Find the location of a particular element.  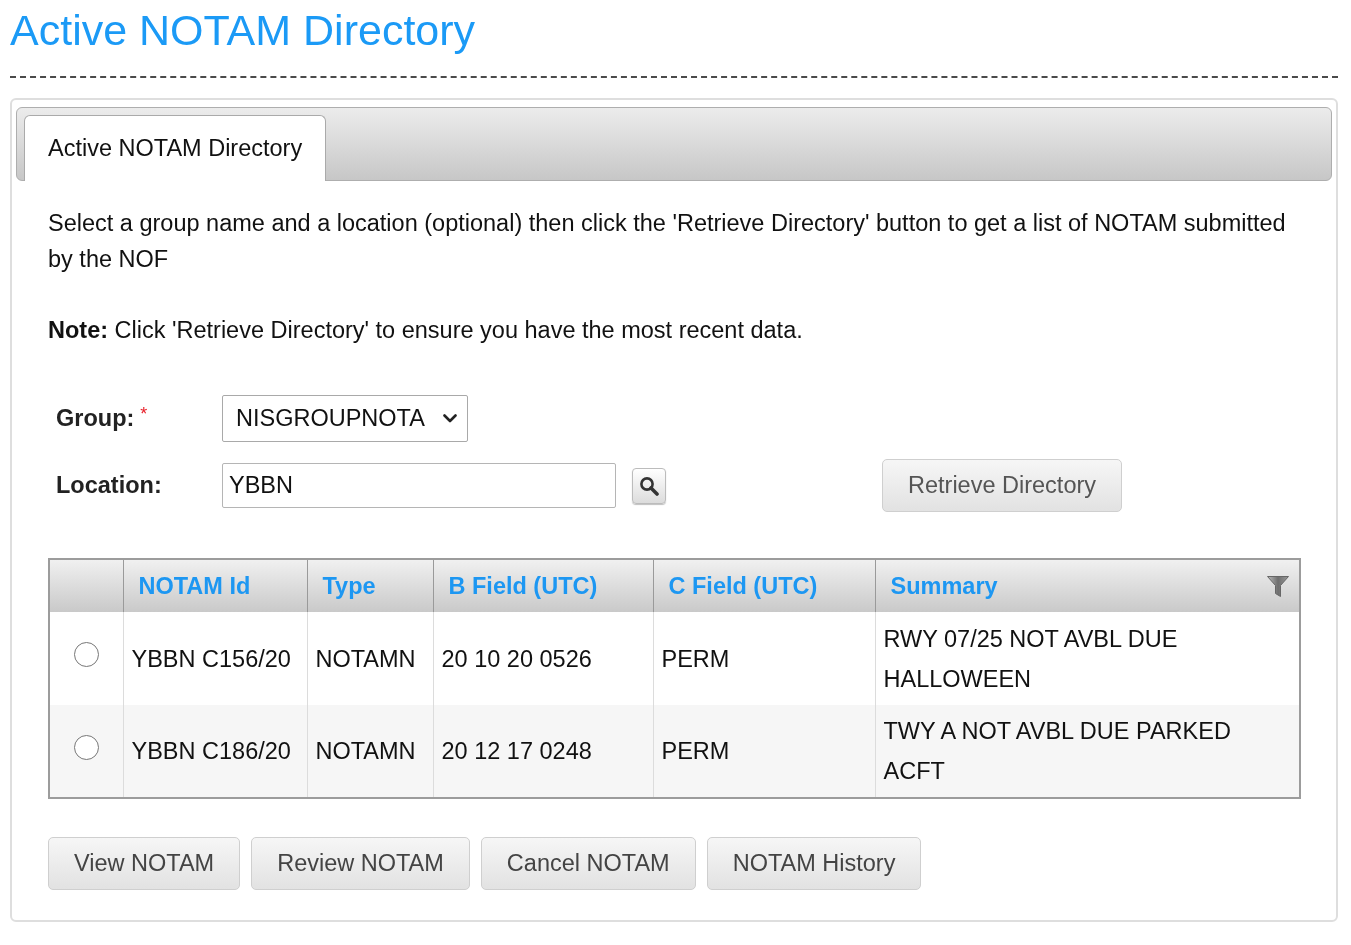

table-cell: NOTAMN is located at coordinates (370, 751).